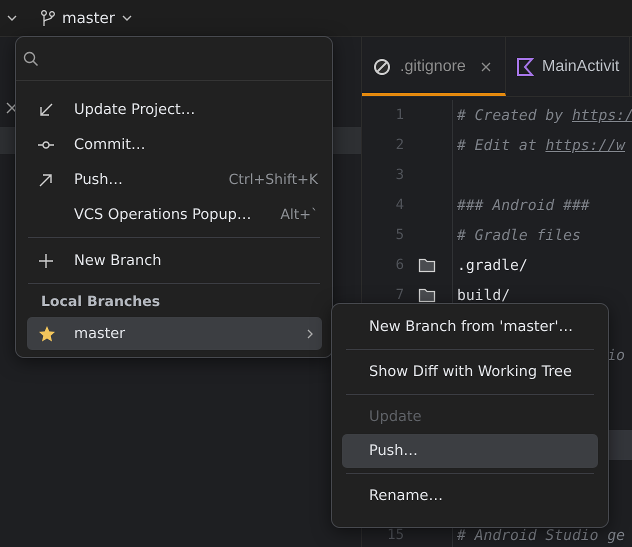 This screenshot has height=547, width=632. Describe the element at coordinates (273, 180) in the screenshot. I see `shortcut-text: Ctrl+Shift+K` at that location.